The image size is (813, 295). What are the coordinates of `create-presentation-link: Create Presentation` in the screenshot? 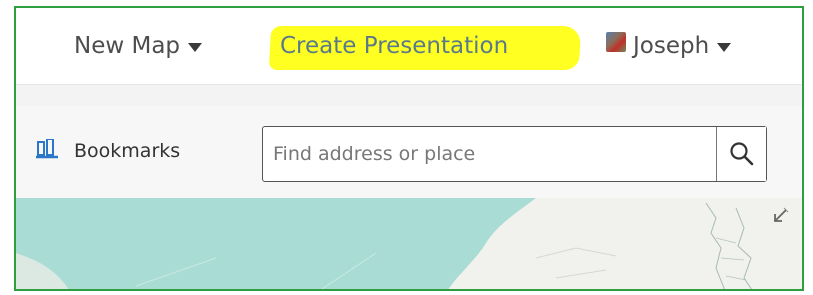 It's located at (394, 46).